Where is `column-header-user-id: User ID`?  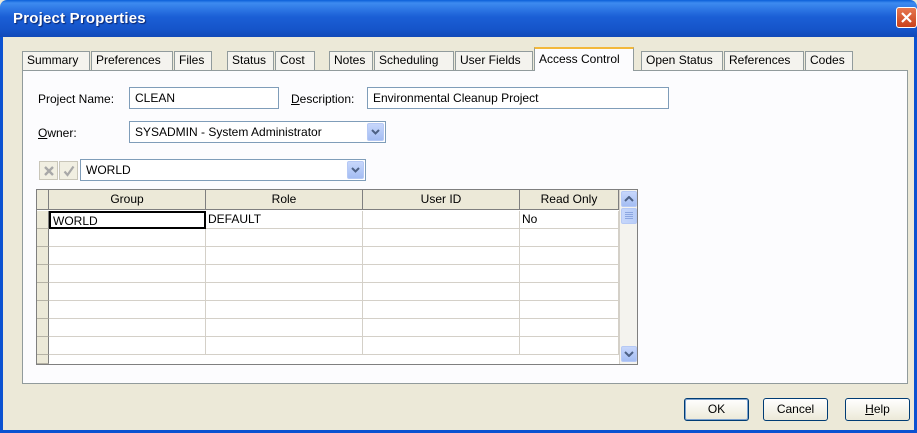
column-header-user-id: User ID is located at coordinates (441, 200).